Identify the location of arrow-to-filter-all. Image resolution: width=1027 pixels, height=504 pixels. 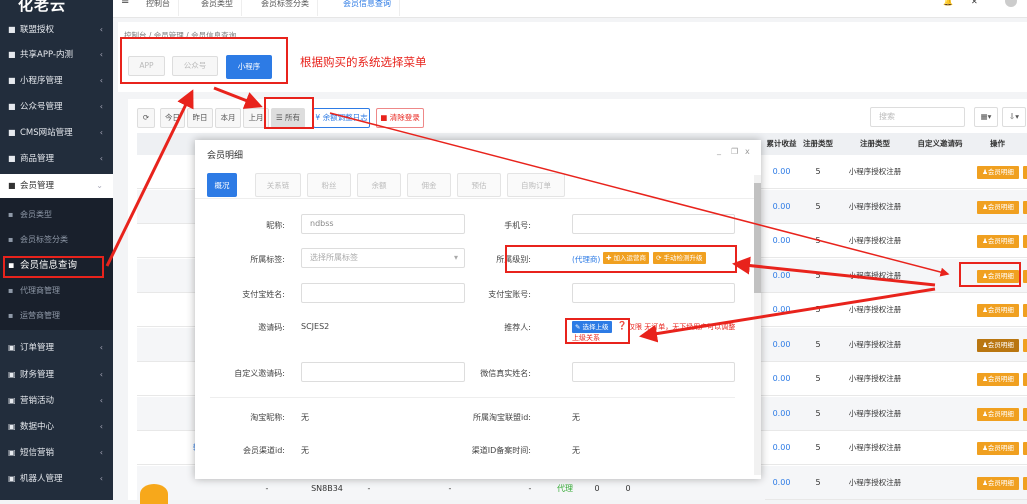
(238, 97).